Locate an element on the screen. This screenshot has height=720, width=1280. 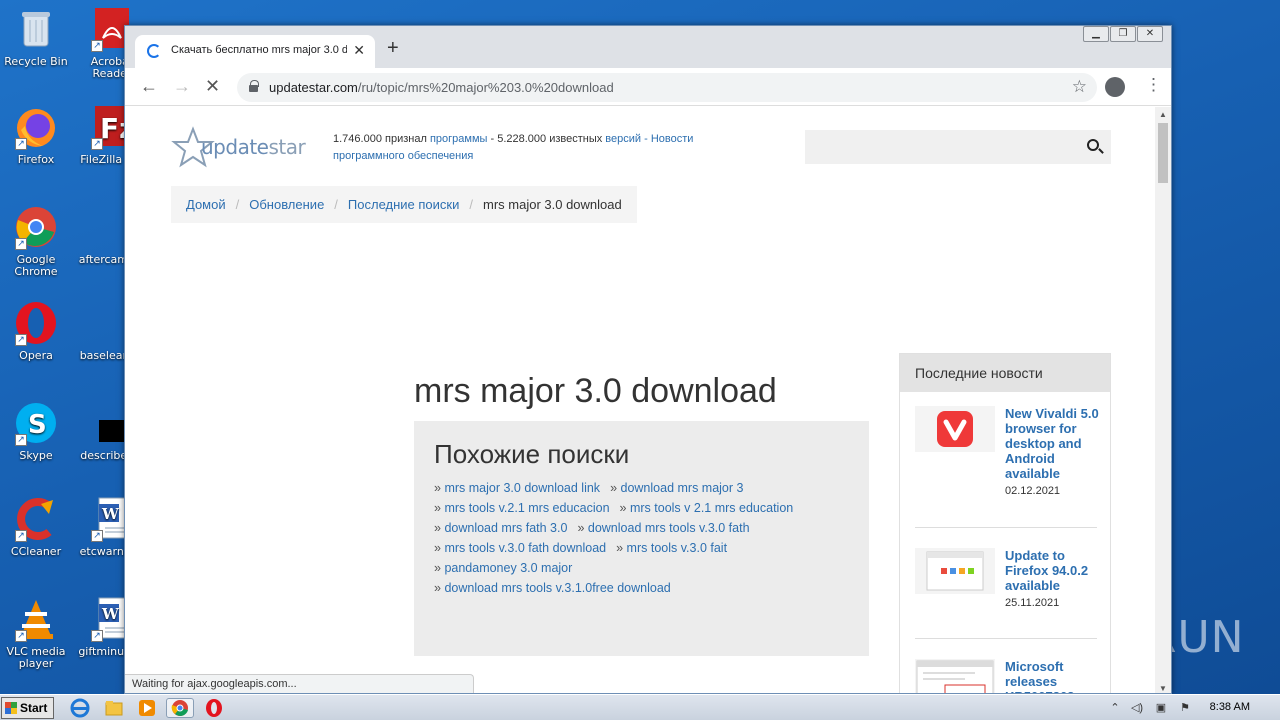
news-title-link: Microsoft releases KB5007262 is located at coordinates (1052, 676).